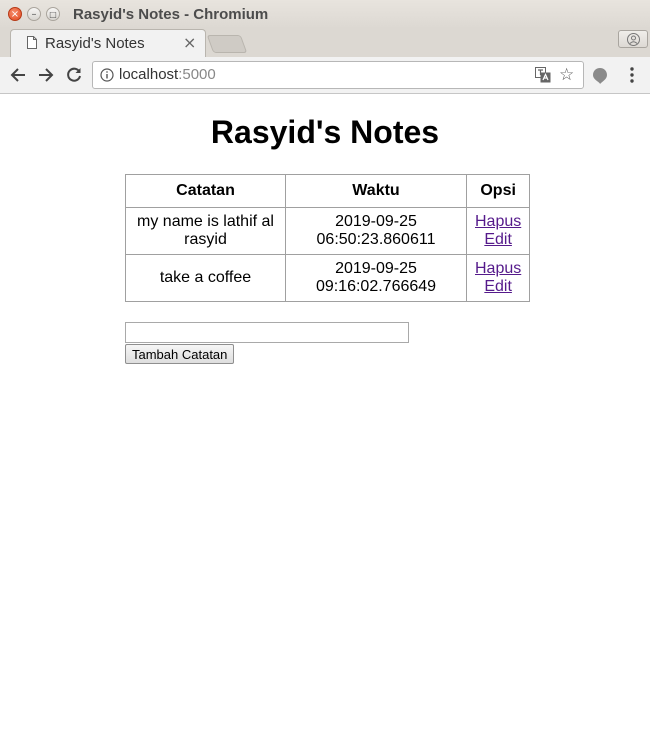  I want to click on header-opsi: Opsi, so click(498, 191).